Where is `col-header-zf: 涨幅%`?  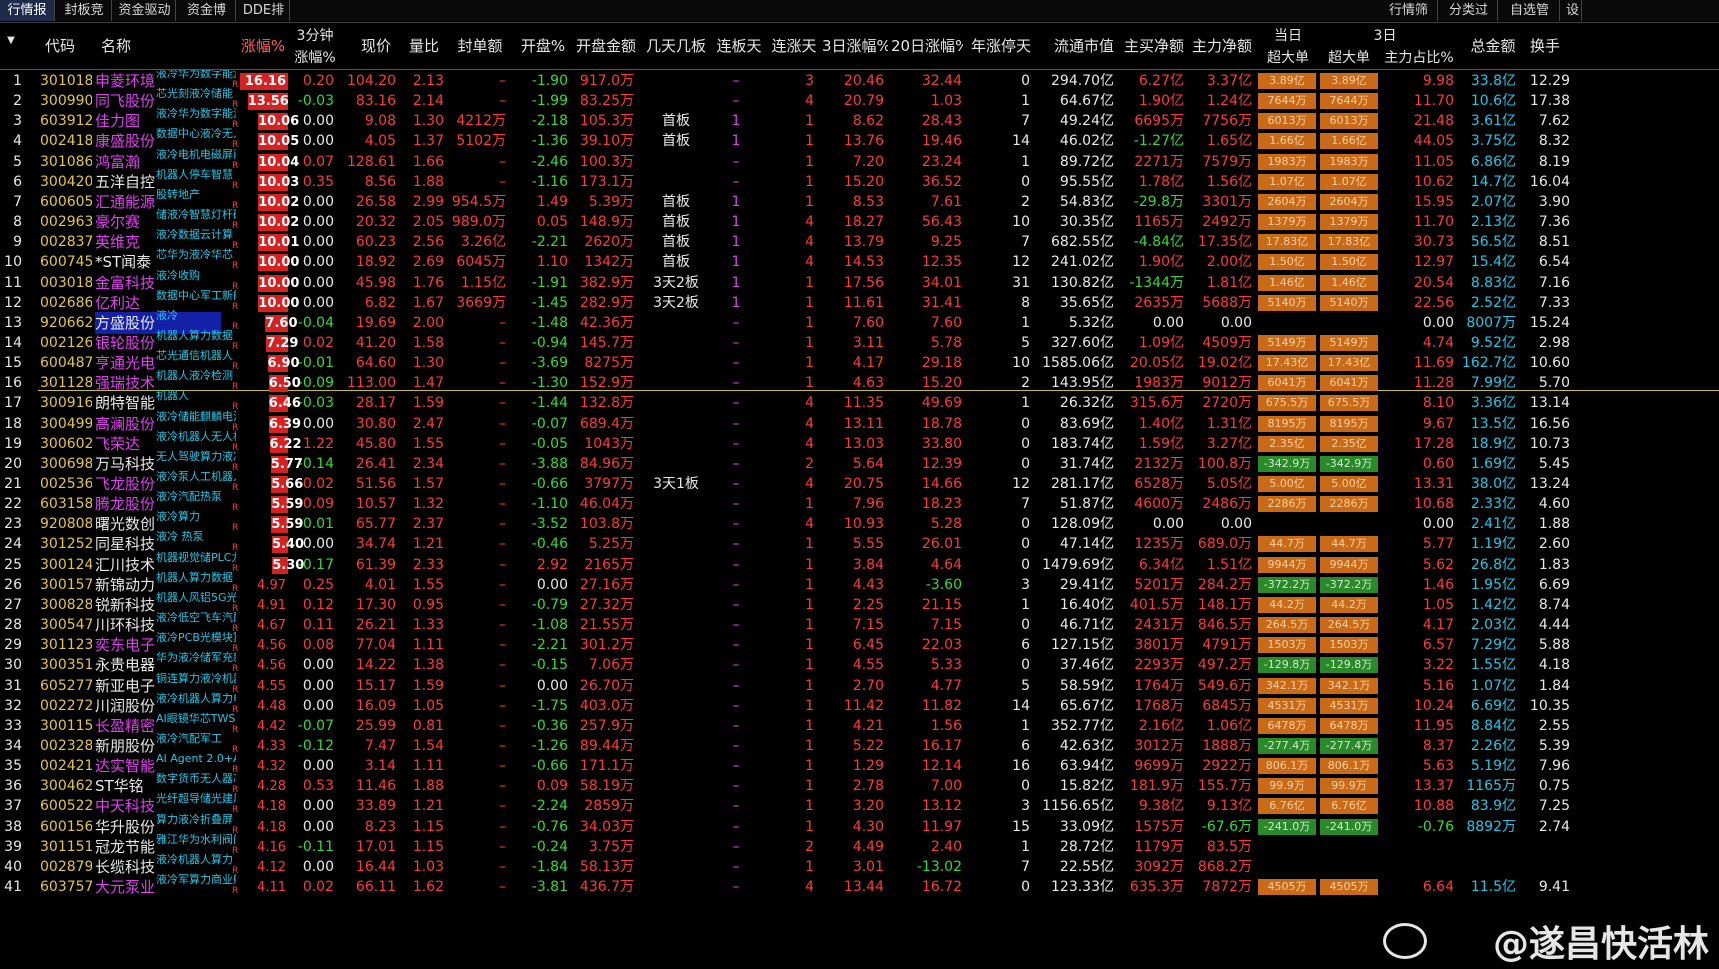
col-header-zf: 涨幅% is located at coordinates (263, 45).